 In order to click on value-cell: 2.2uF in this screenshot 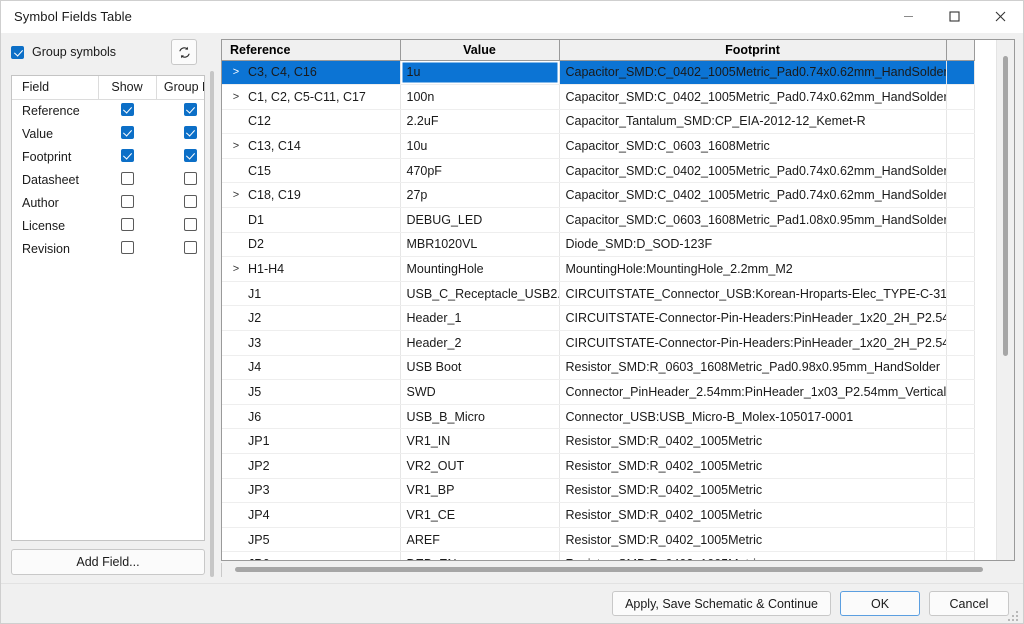, I will do `click(480, 122)`.